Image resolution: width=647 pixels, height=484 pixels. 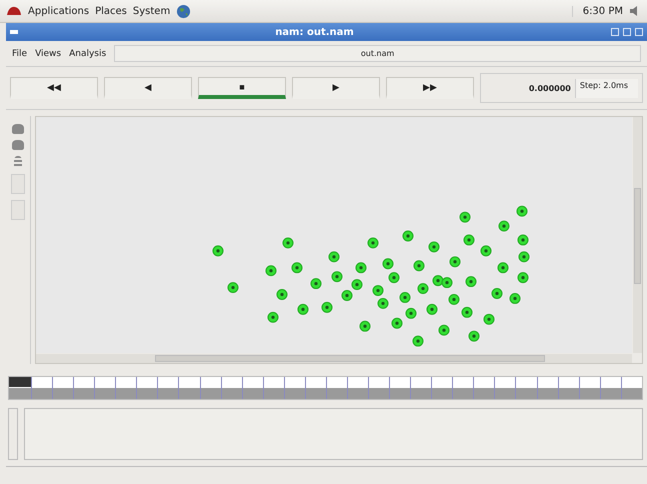 I want to click on playback-button: ▶▶, so click(x=430, y=88).